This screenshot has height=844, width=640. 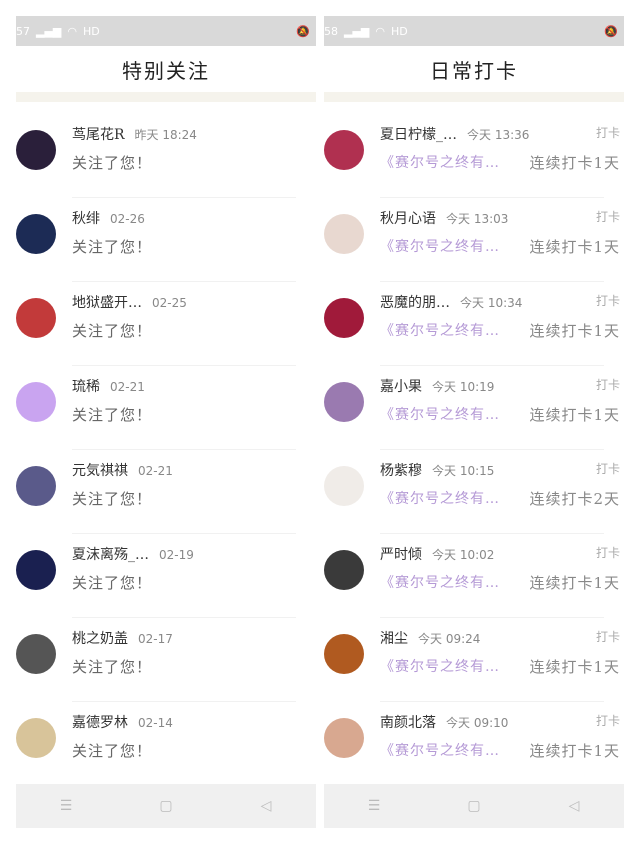 What do you see at coordinates (166, 576) in the screenshot?
I see `list-item: 夏沫离殇_… 02-19 关注了您！` at bounding box center [166, 576].